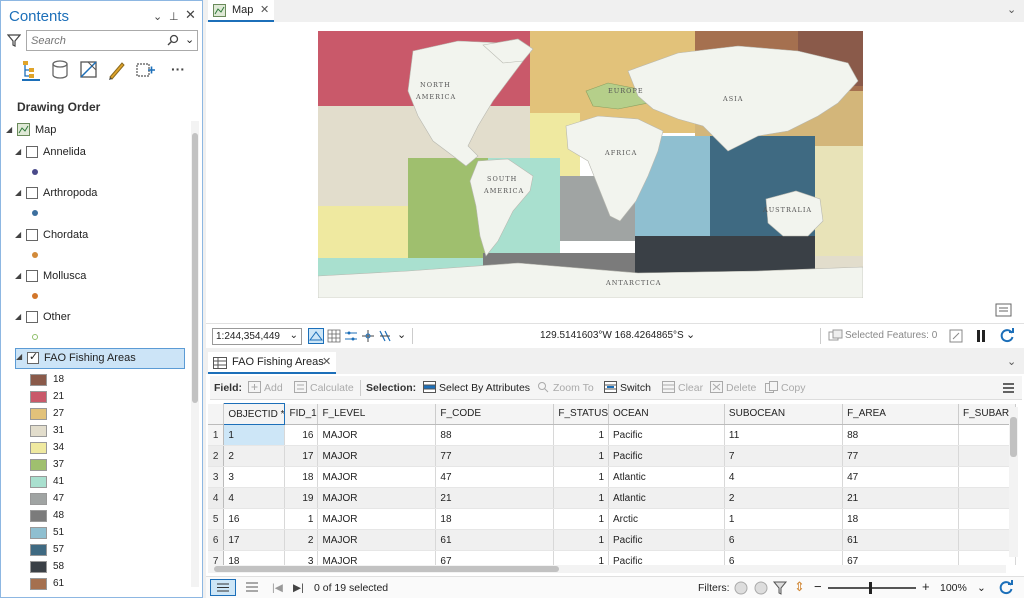 The height and width of the screenshot is (598, 1024). What do you see at coordinates (100, 154) in the screenshot?
I see `layer-annelida: ◢ Annelida` at bounding box center [100, 154].